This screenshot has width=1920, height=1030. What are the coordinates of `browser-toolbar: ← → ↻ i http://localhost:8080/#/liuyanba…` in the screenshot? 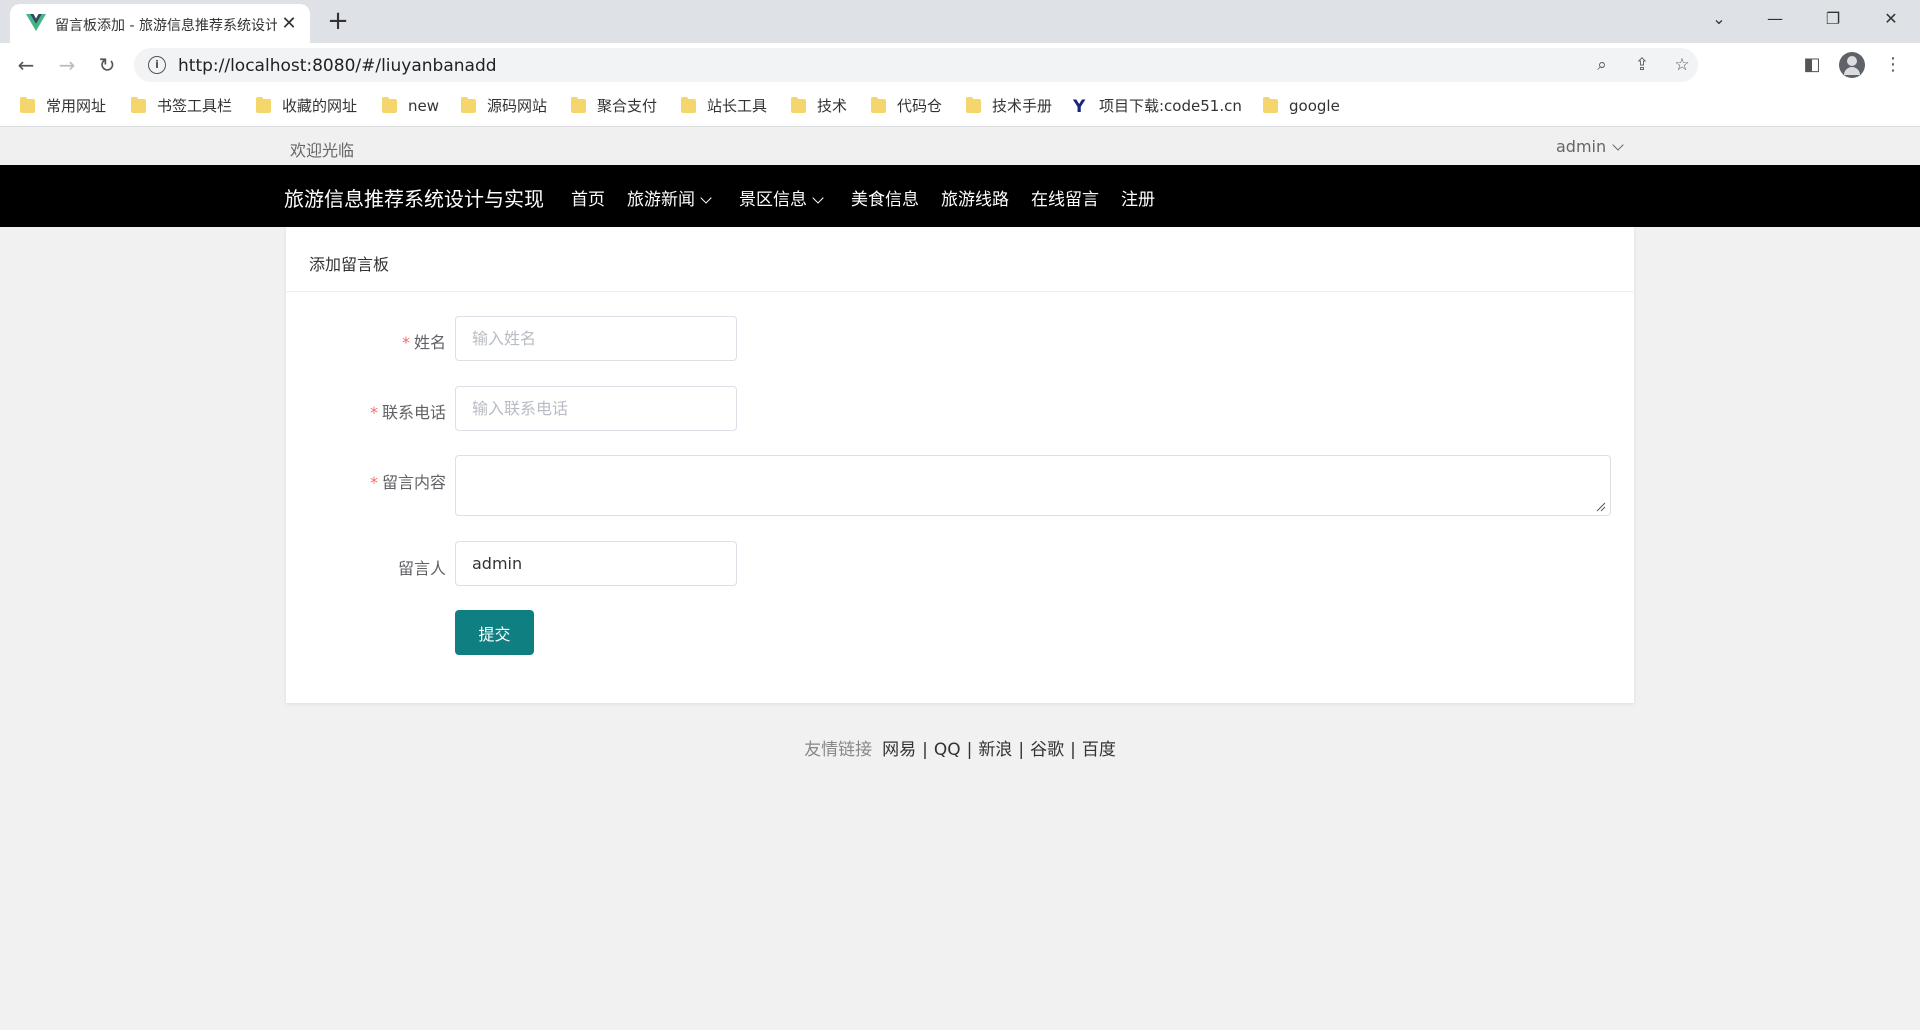 It's located at (960, 64).